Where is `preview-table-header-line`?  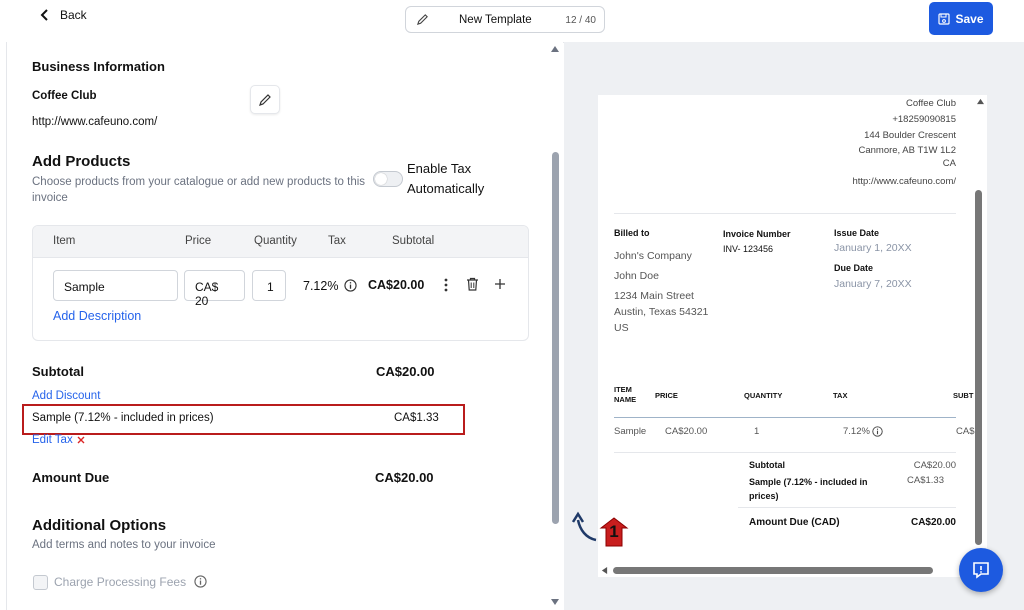
preview-table-header-line is located at coordinates (785, 417).